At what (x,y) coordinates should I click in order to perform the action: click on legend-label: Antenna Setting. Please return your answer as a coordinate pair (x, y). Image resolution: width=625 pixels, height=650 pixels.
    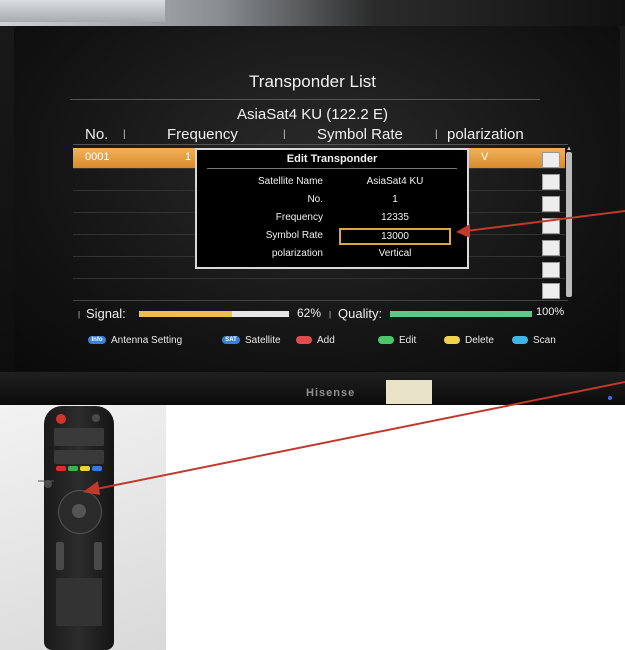
    Looking at the image, I should click on (147, 340).